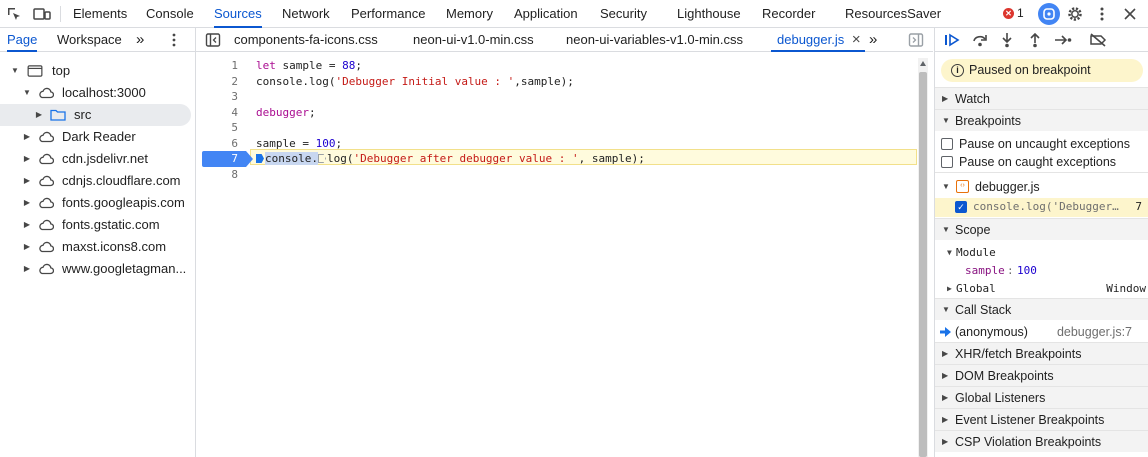 This screenshot has height=457, width=1148. I want to click on tab-page: Page, so click(22, 40).